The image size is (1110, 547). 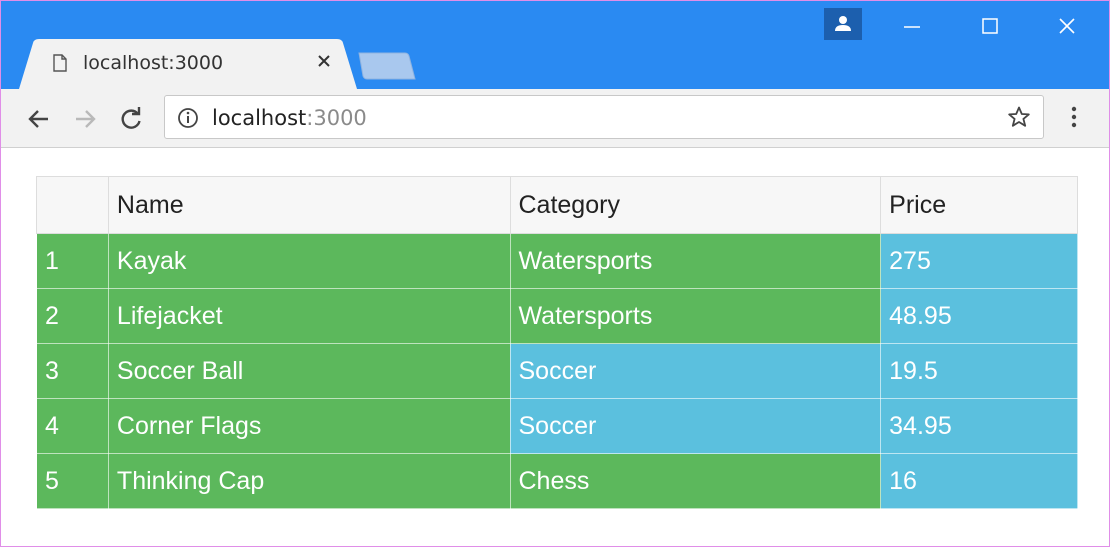 I want to click on info-icon, so click(x=188, y=118).